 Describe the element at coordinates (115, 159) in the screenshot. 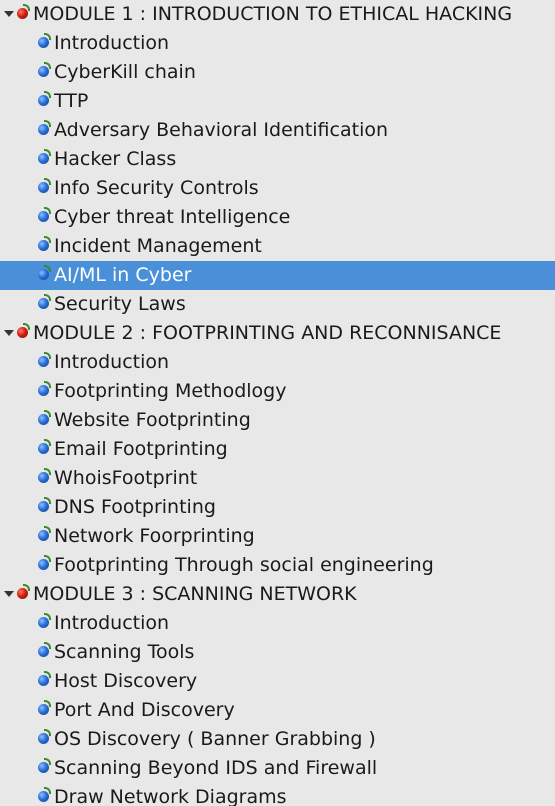

I see `tree-item-label: Hacker Class` at that location.